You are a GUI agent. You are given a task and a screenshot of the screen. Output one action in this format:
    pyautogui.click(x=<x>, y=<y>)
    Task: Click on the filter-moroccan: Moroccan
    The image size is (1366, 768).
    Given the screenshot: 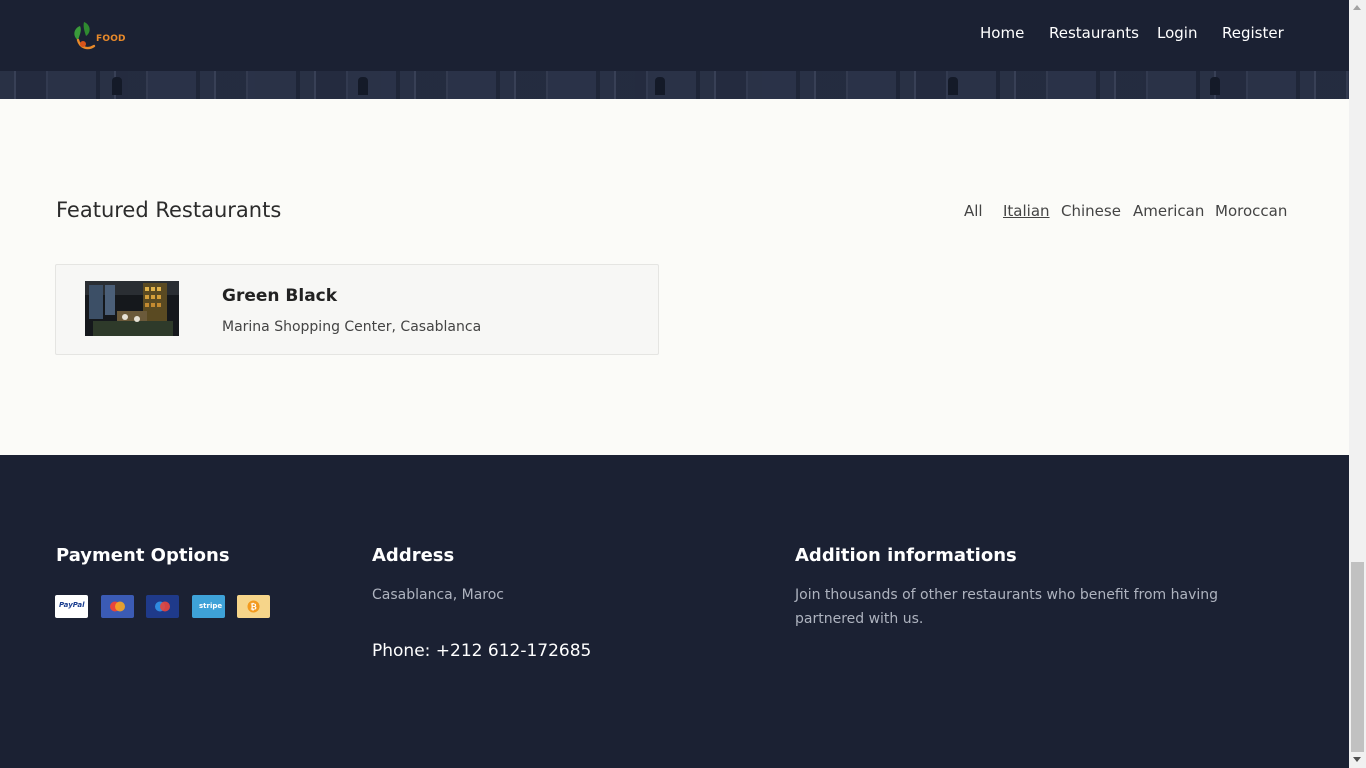 What is the action you would take?
    pyautogui.click(x=1251, y=211)
    